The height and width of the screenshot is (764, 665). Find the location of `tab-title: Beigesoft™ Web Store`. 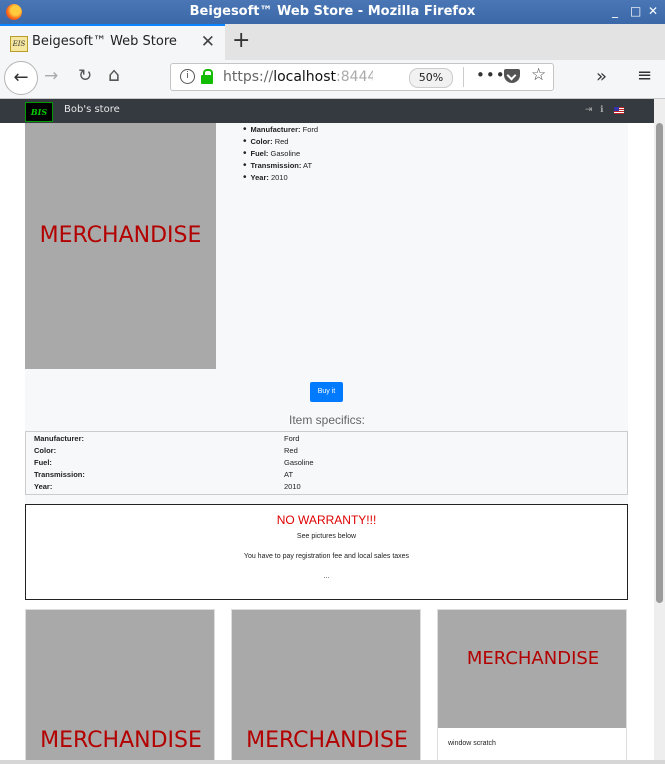

tab-title: Beigesoft™ Web Store is located at coordinates (104, 41).